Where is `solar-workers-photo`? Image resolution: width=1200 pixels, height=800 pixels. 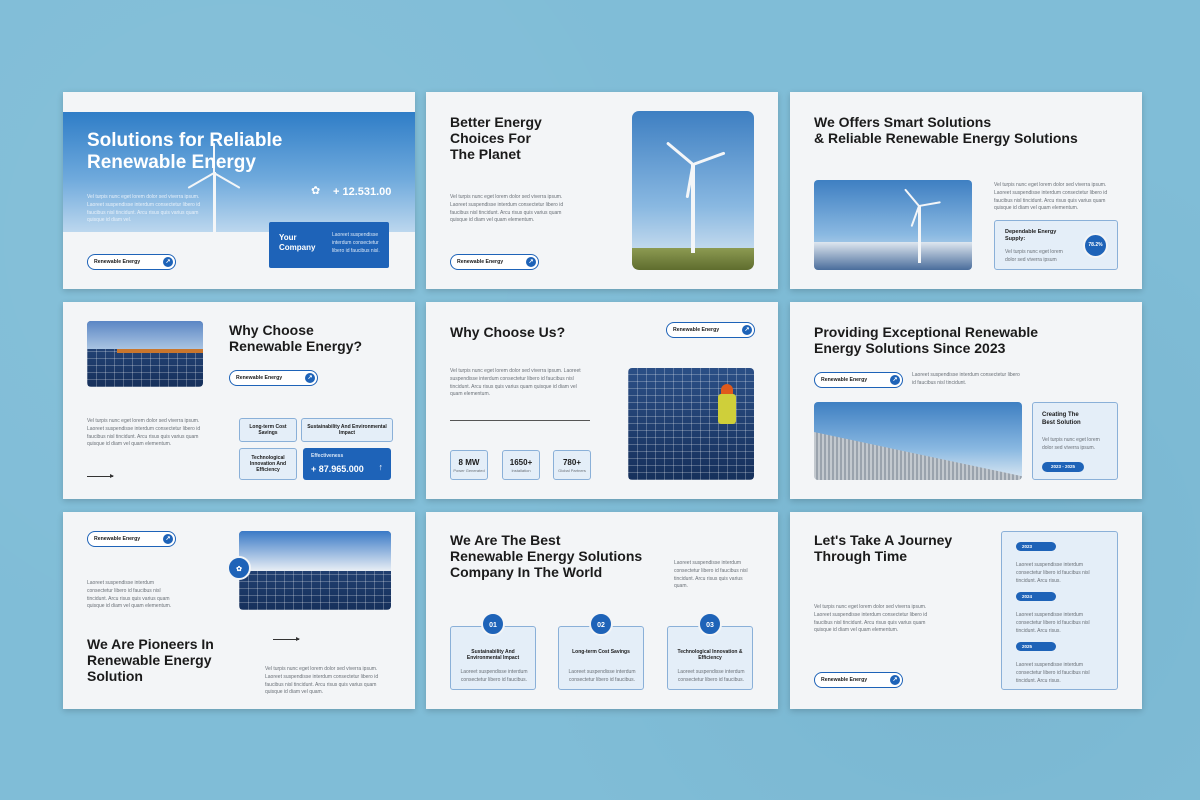 solar-workers-photo is located at coordinates (145, 354).